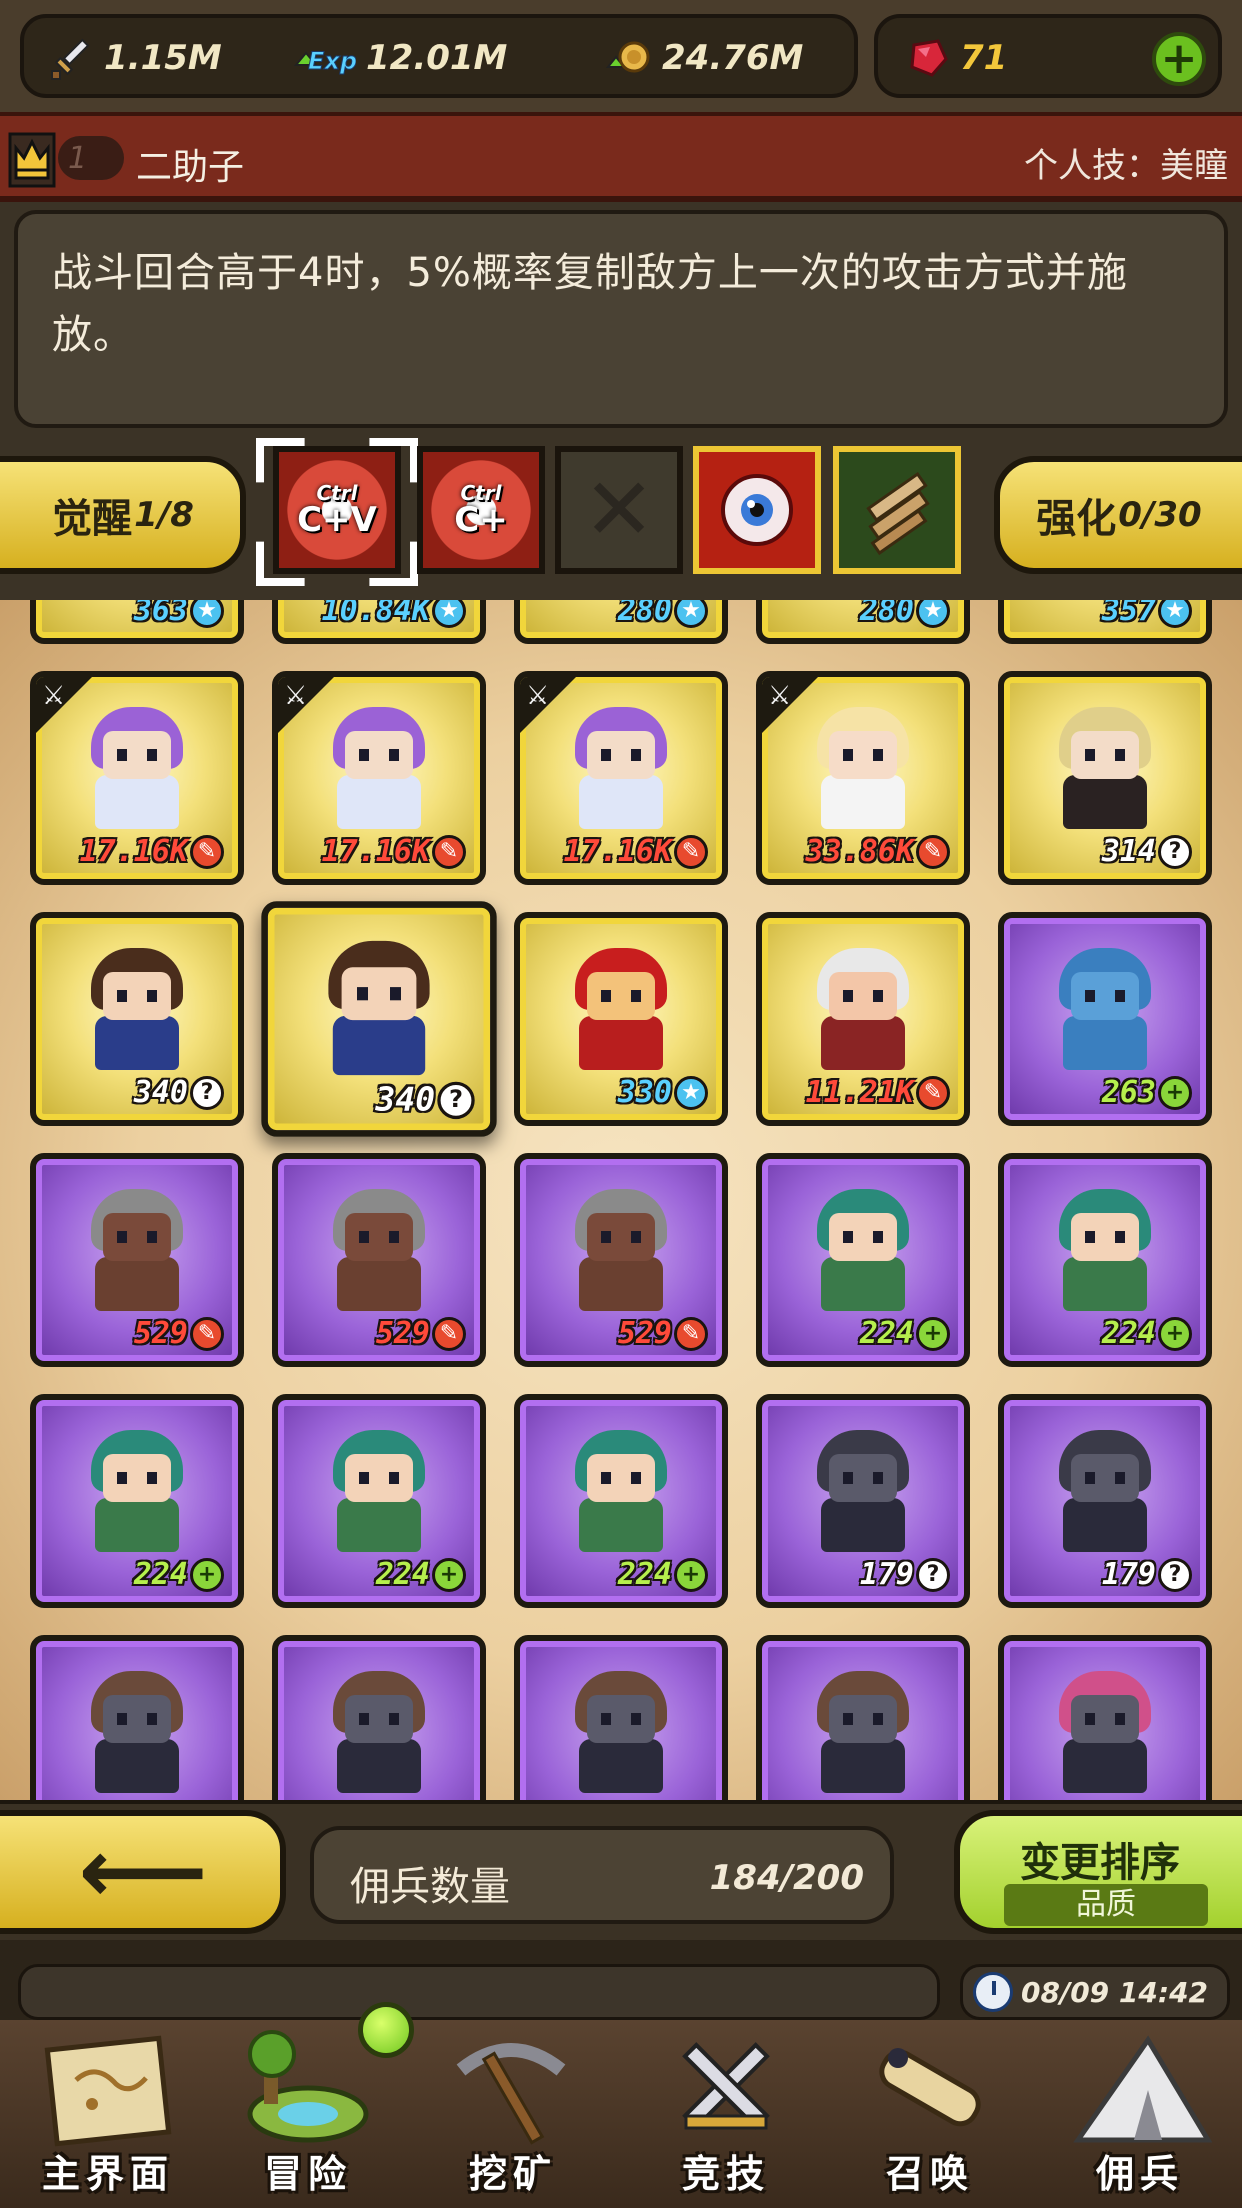 This screenshot has width=1242, height=2208. What do you see at coordinates (449, 614) in the screenshot?
I see `hero-class-blue-icon: ★` at bounding box center [449, 614].